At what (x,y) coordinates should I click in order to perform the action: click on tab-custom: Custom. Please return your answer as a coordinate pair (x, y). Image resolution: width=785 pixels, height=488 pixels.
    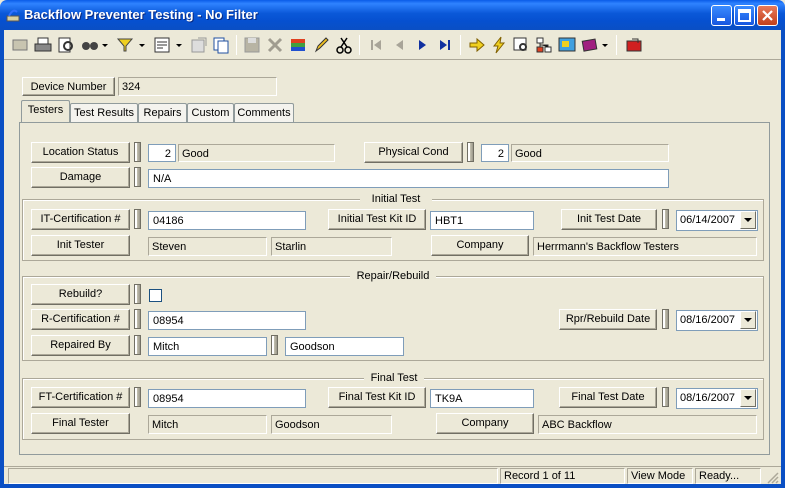
    Looking at the image, I should click on (210, 113).